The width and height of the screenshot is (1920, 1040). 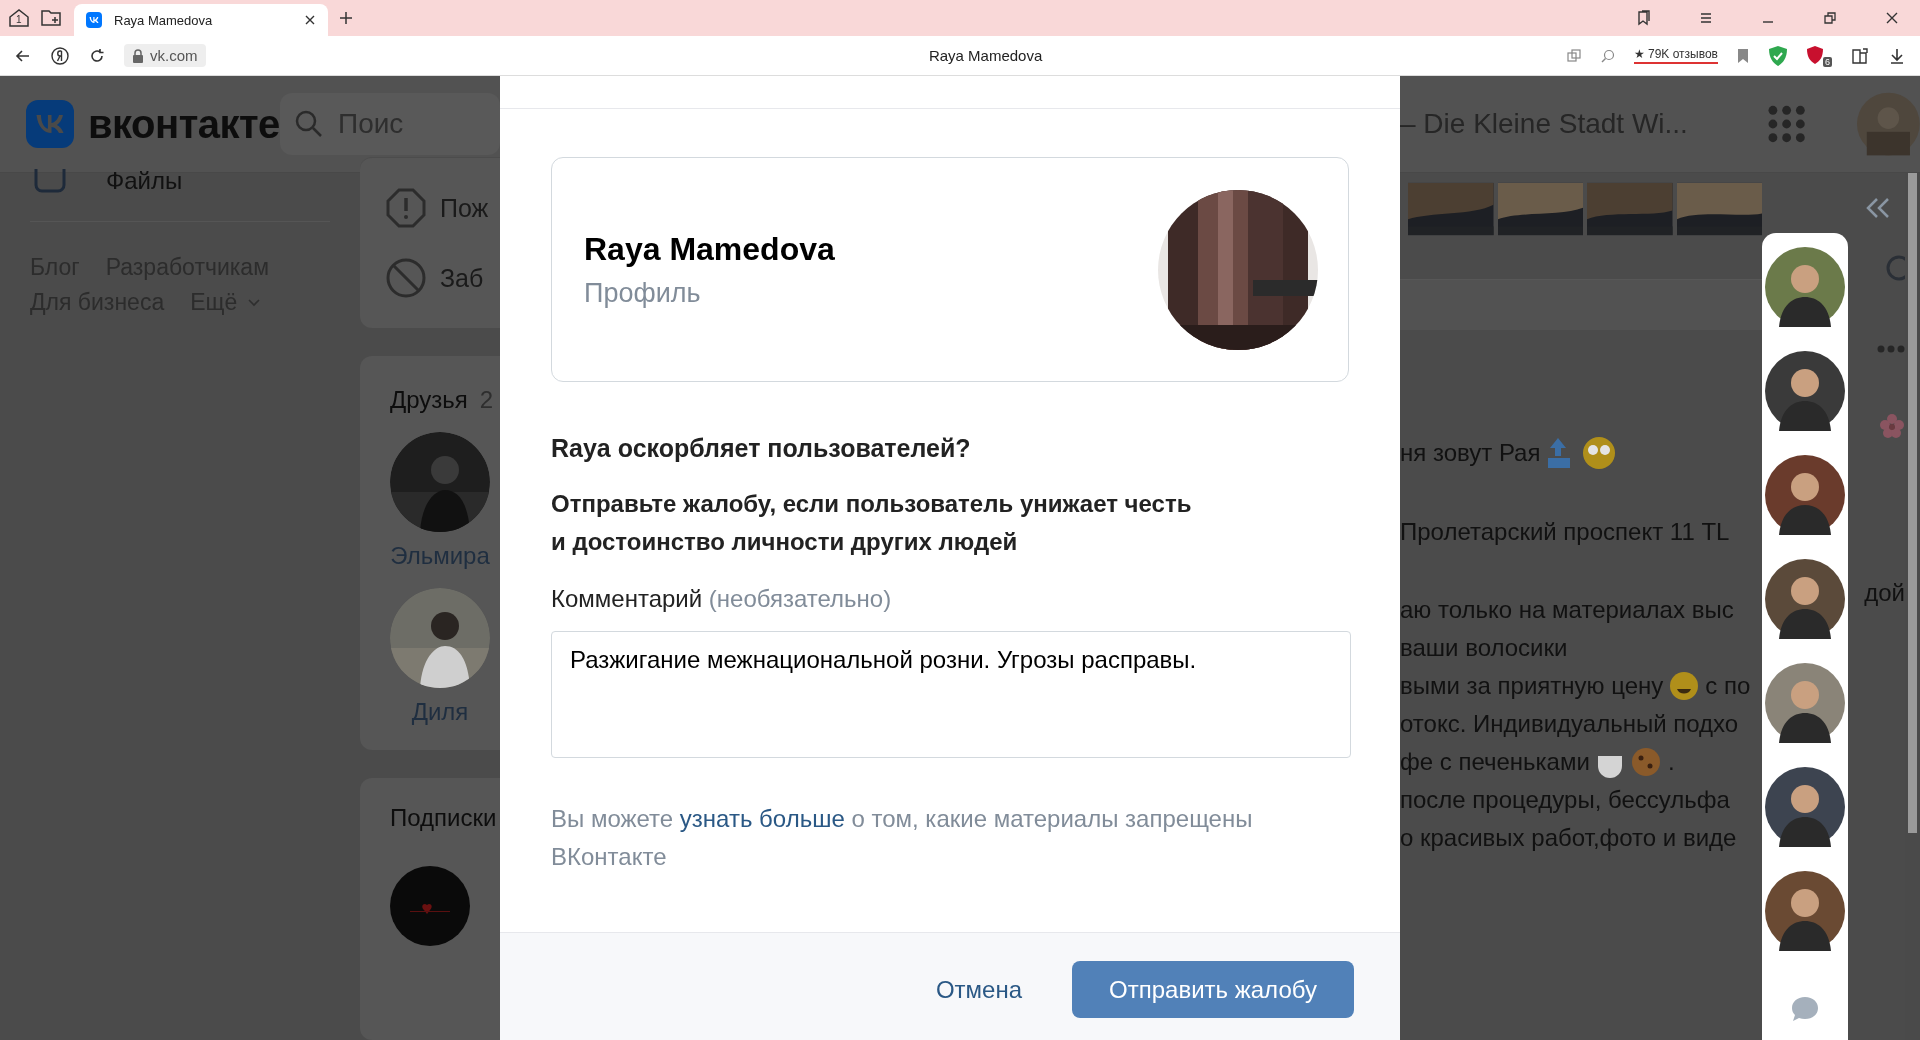 What do you see at coordinates (978, 989) in the screenshot?
I see `cancel-button: Отмена` at bounding box center [978, 989].